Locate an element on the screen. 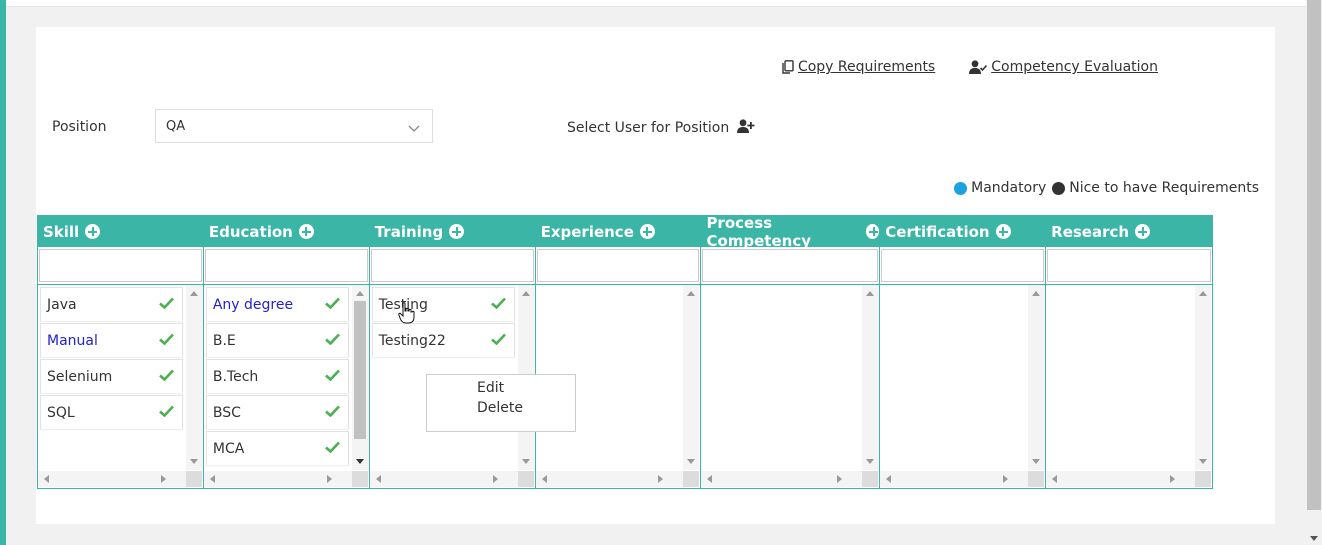 The width and height of the screenshot is (1322, 545). list-item: Any degree is located at coordinates (277, 304).